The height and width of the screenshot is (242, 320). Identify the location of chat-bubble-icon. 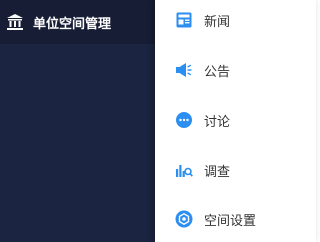
(184, 120).